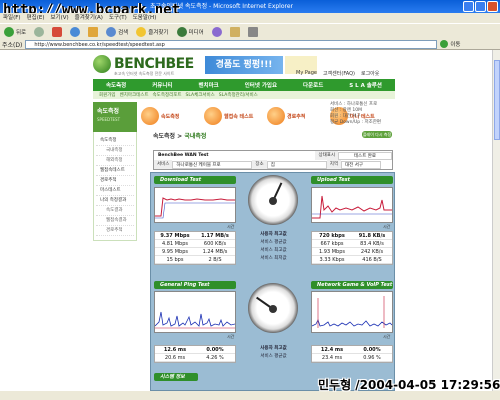 This screenshot has width=500, height=400. I want to click on nav-signup: 인터넷 가입요, so click(261, 85).